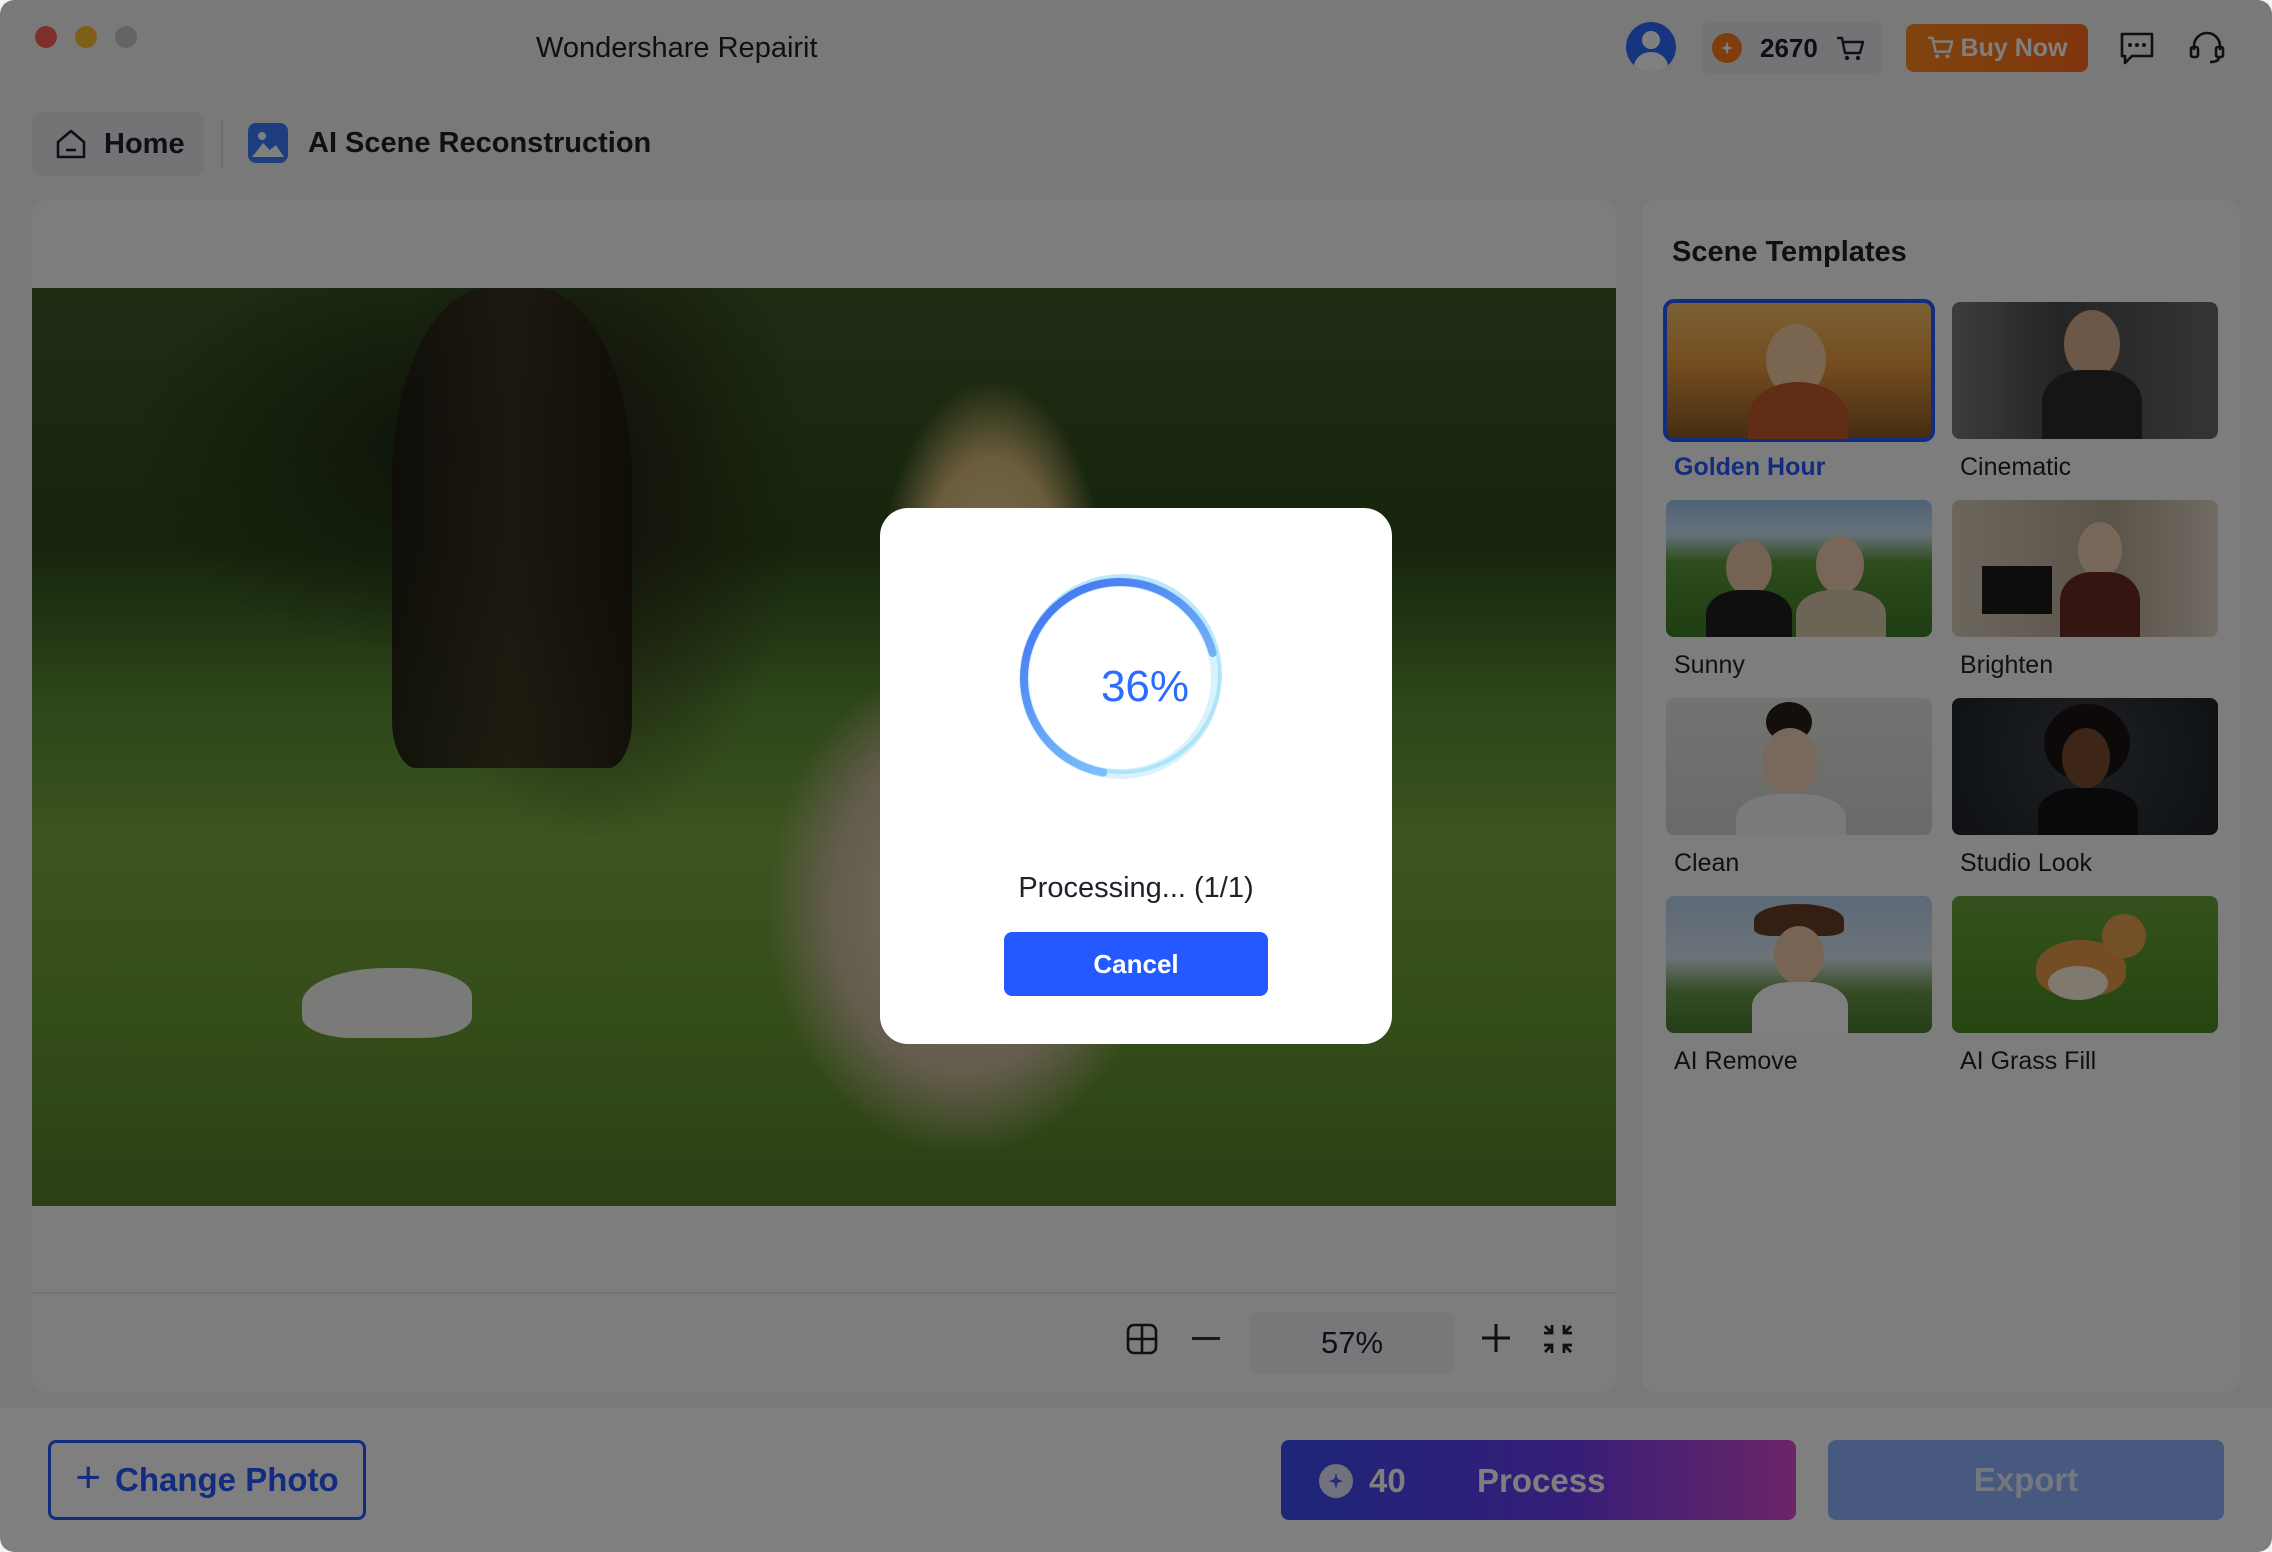 The image size is (2272, 1552). I want to click on cancel-button: Cancel, so click(1136, 964).